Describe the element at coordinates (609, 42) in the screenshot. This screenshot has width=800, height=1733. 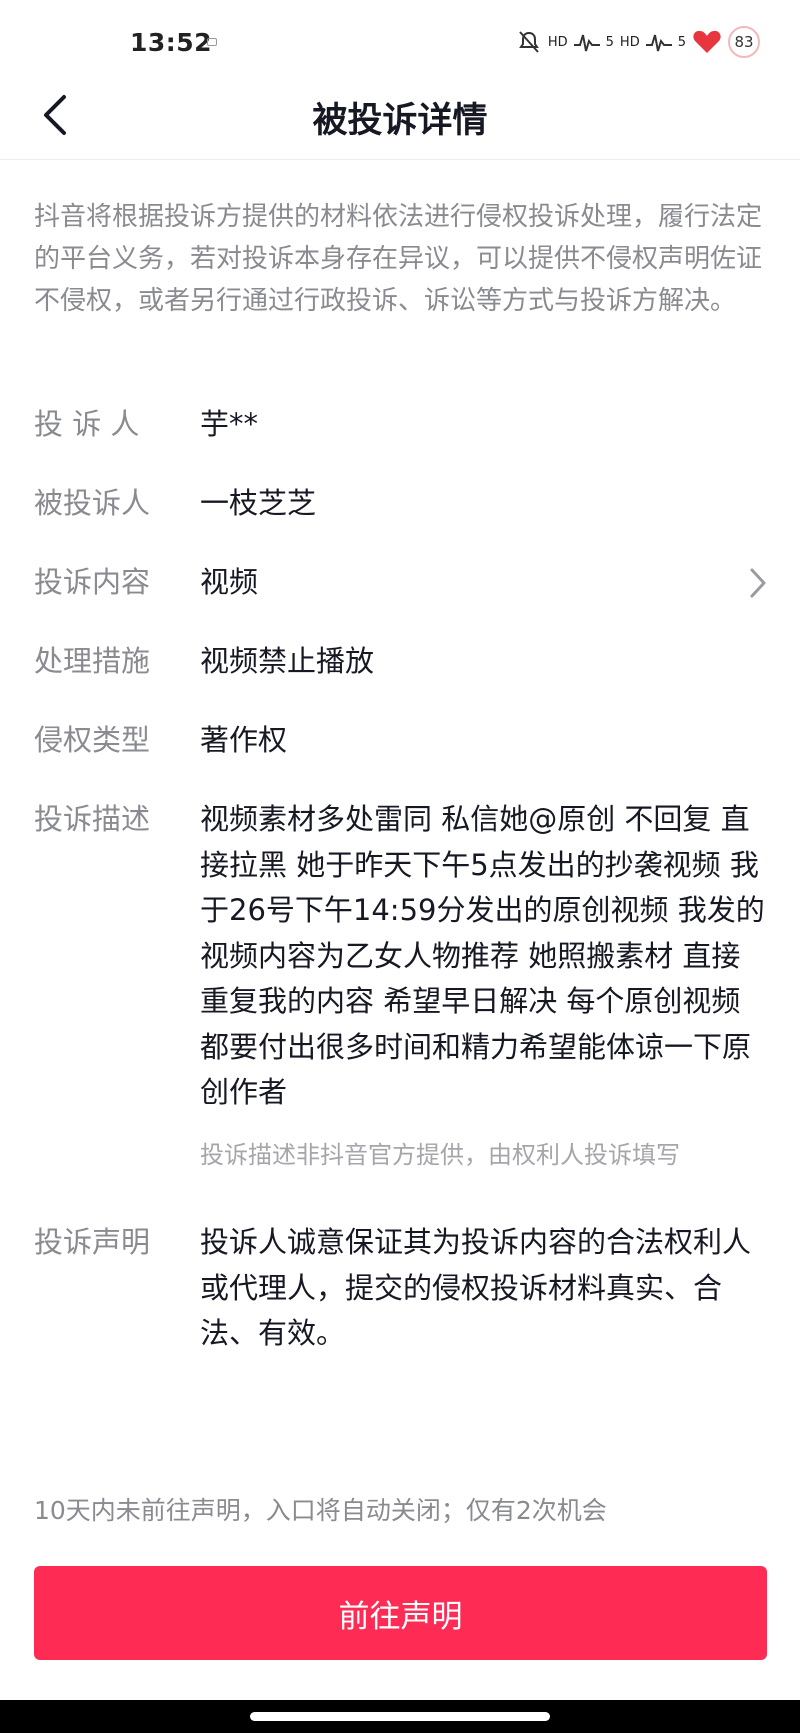
I see `signal-strength-1: 5` at that location.